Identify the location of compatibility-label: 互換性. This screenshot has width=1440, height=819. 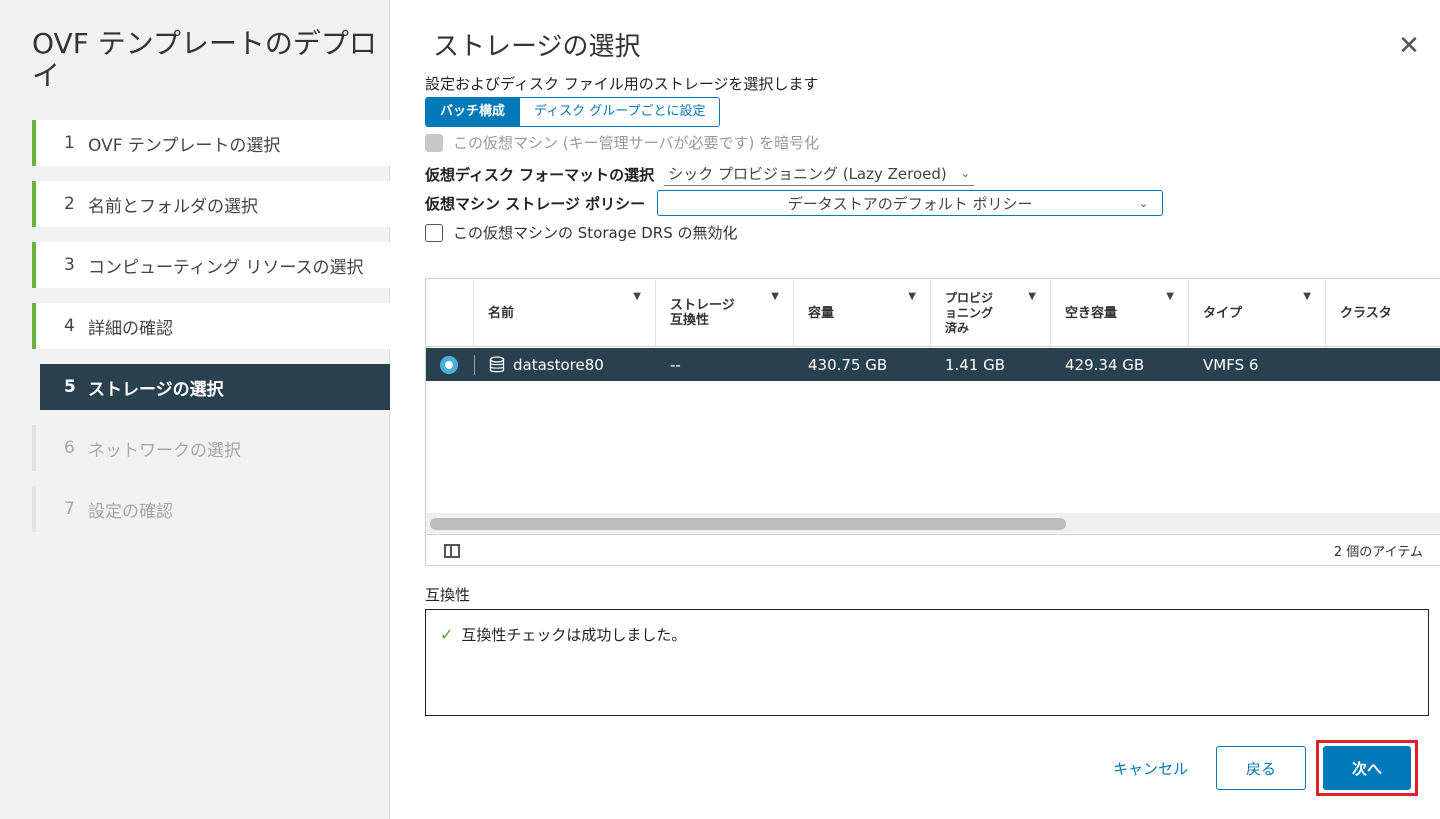
(448, 595).